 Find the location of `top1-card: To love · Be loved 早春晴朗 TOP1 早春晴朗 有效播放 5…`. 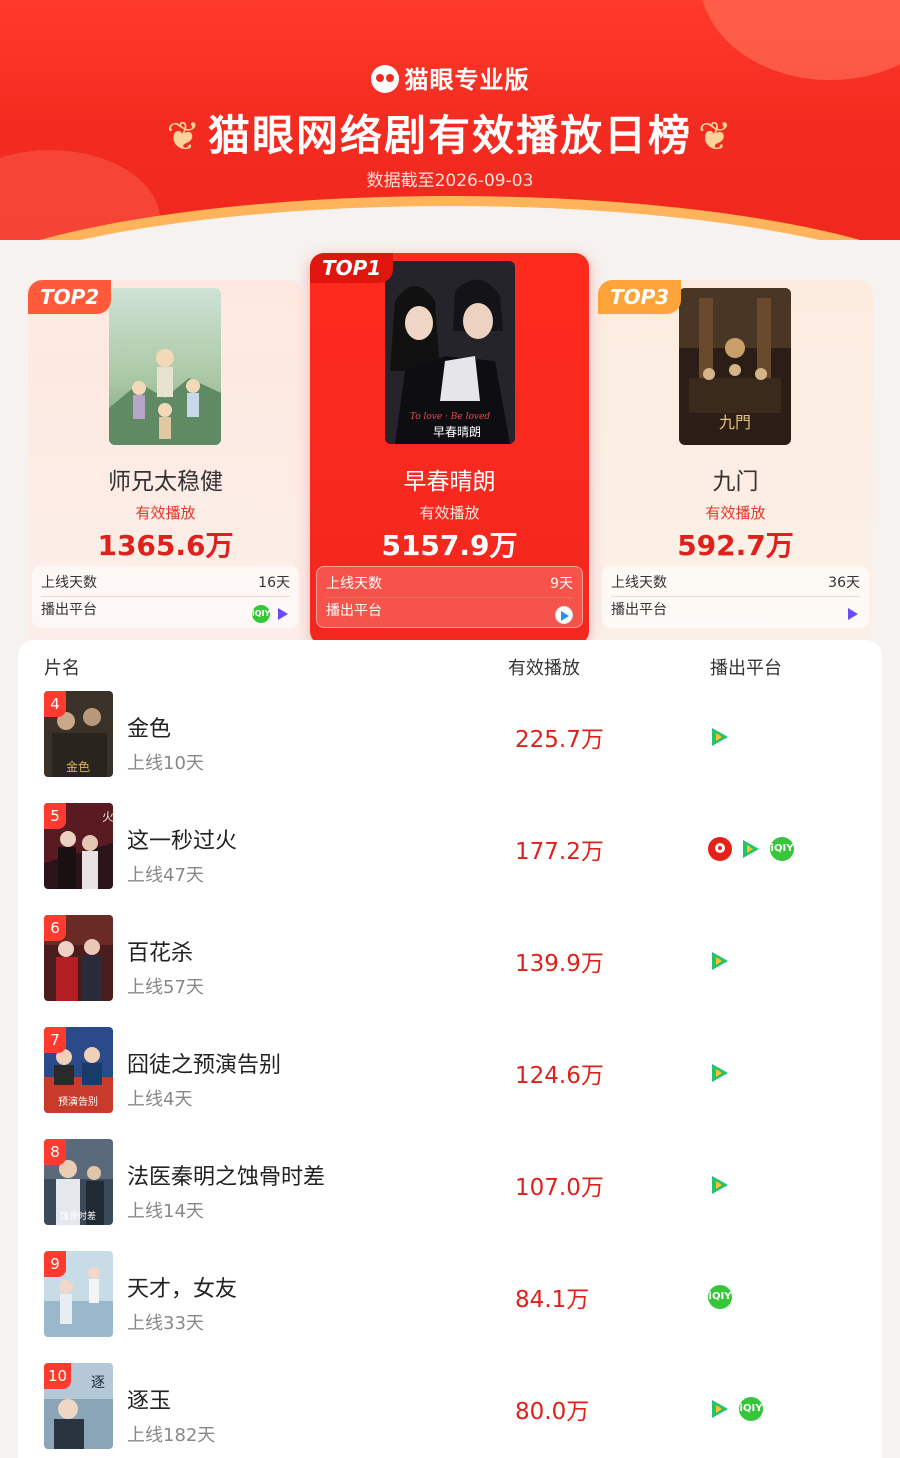

top1-card: To love · Be loved 早春晴朗 TOP1 早春晴朗 有效播放 5… is located at coordinates (449, 449).